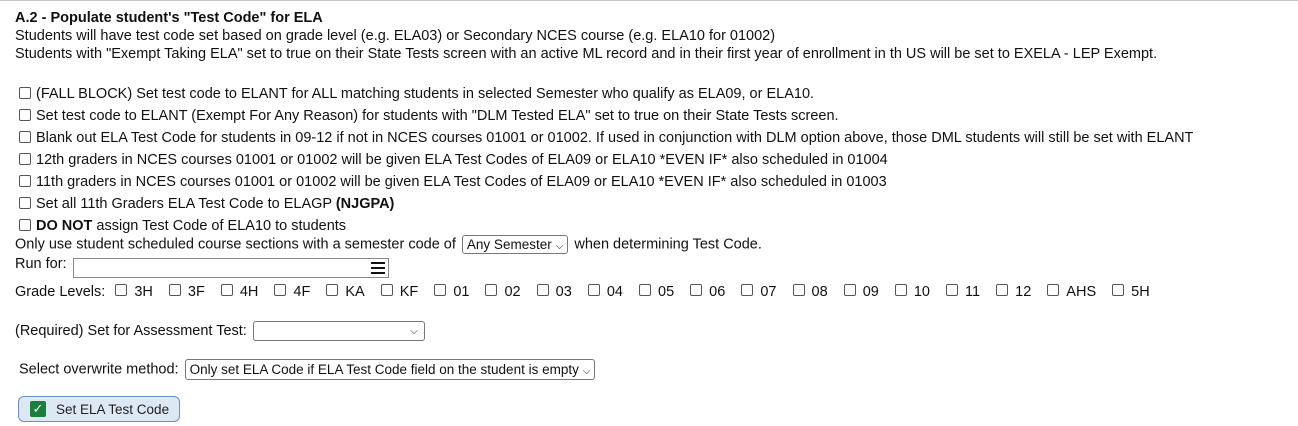  I want to click on option-do-not-ela10-label-bold: DO NOT, so click(64, 226).